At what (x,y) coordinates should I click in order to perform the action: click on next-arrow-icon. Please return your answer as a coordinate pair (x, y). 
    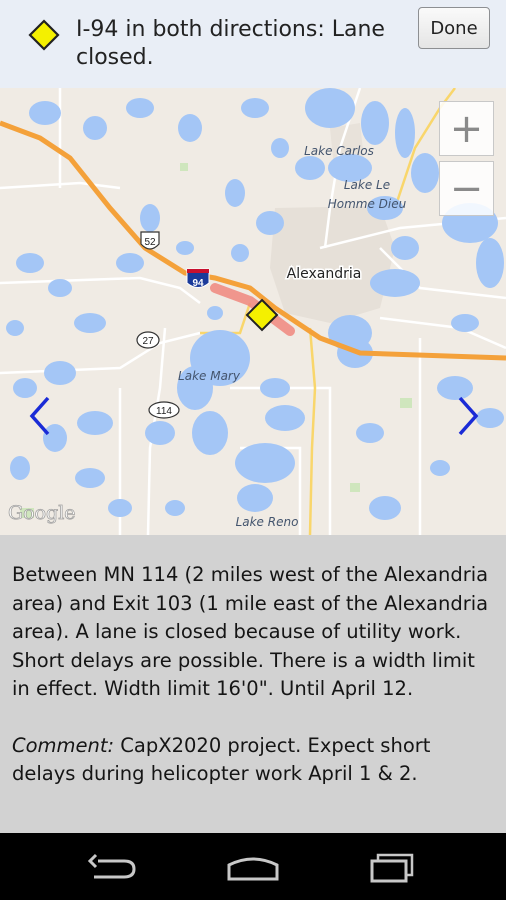
    Looking at the image, I should click on (467, 416).